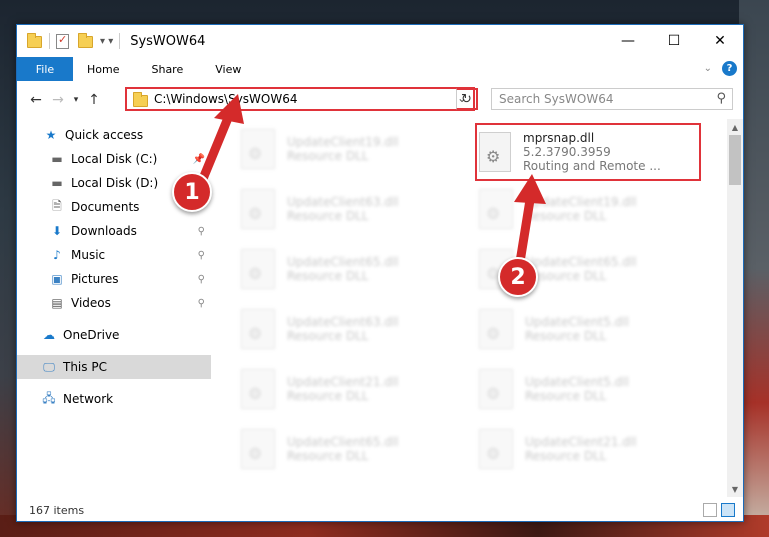 This screenshot has width=769, height=537. I want to click on computer-icon: 🖵, so click(49, 366).